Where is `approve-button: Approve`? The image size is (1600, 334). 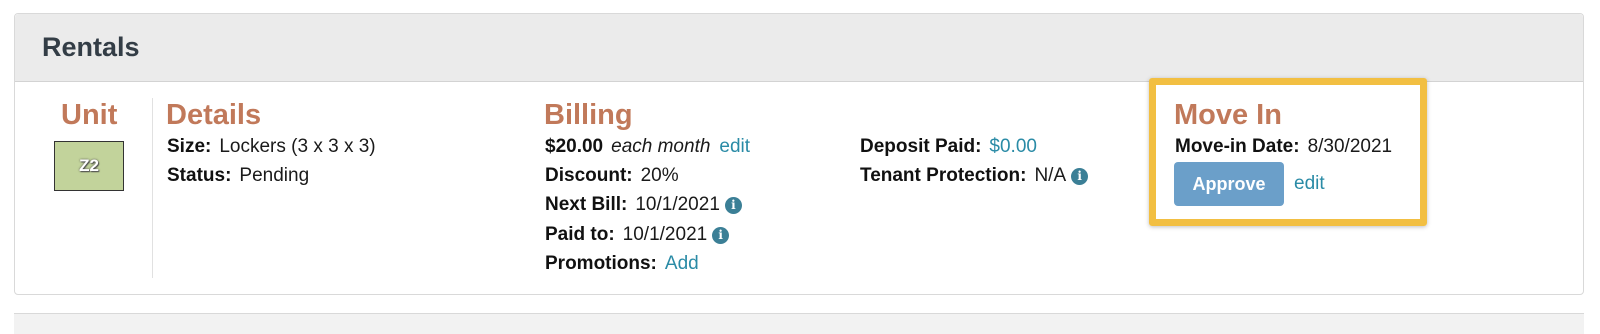
approve-button: Approve is located at coordinates (1229, 184).